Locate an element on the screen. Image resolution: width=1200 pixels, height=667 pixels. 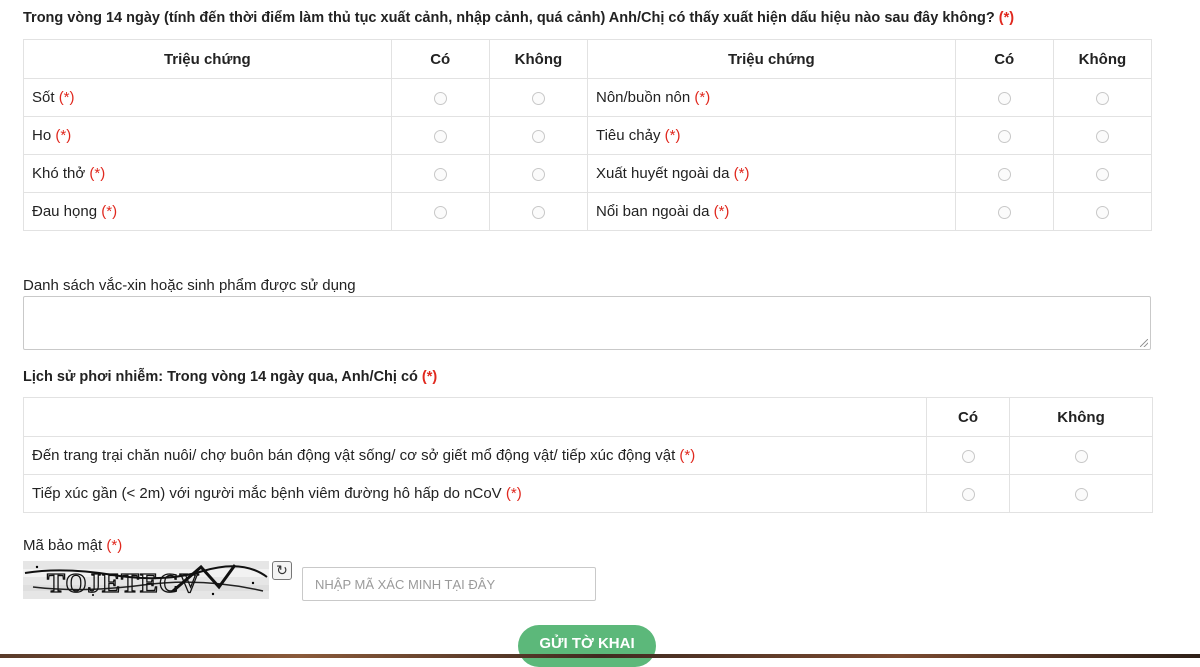
captcha-text: TOJETECV is located at coordinates (123, 583).